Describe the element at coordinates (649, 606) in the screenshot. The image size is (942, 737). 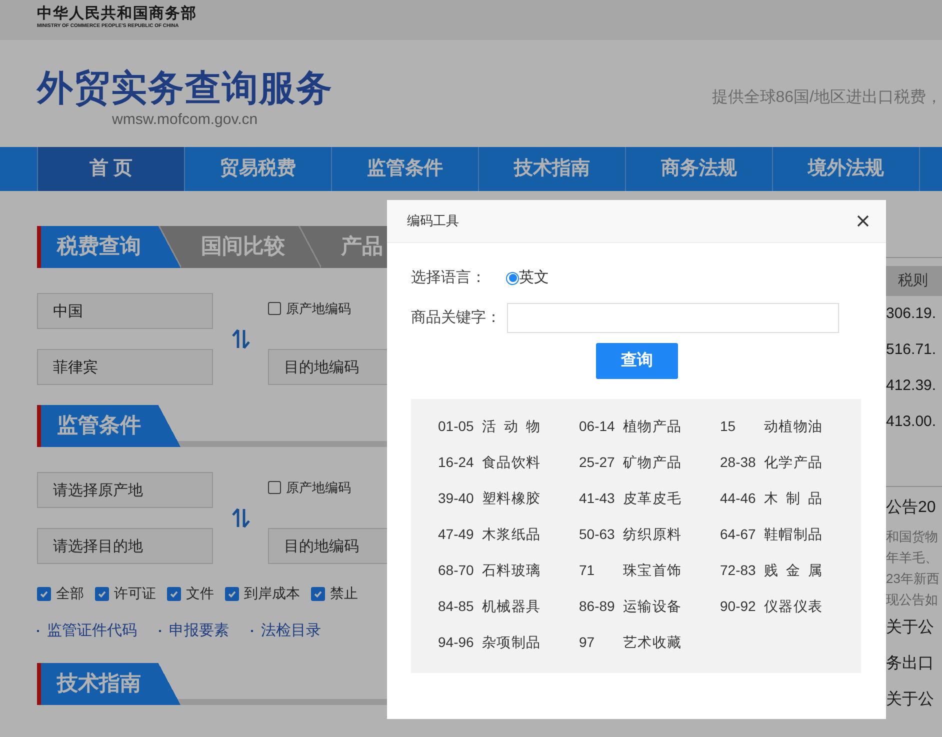
I see `category-item: 86-89 运输设备` at that location.